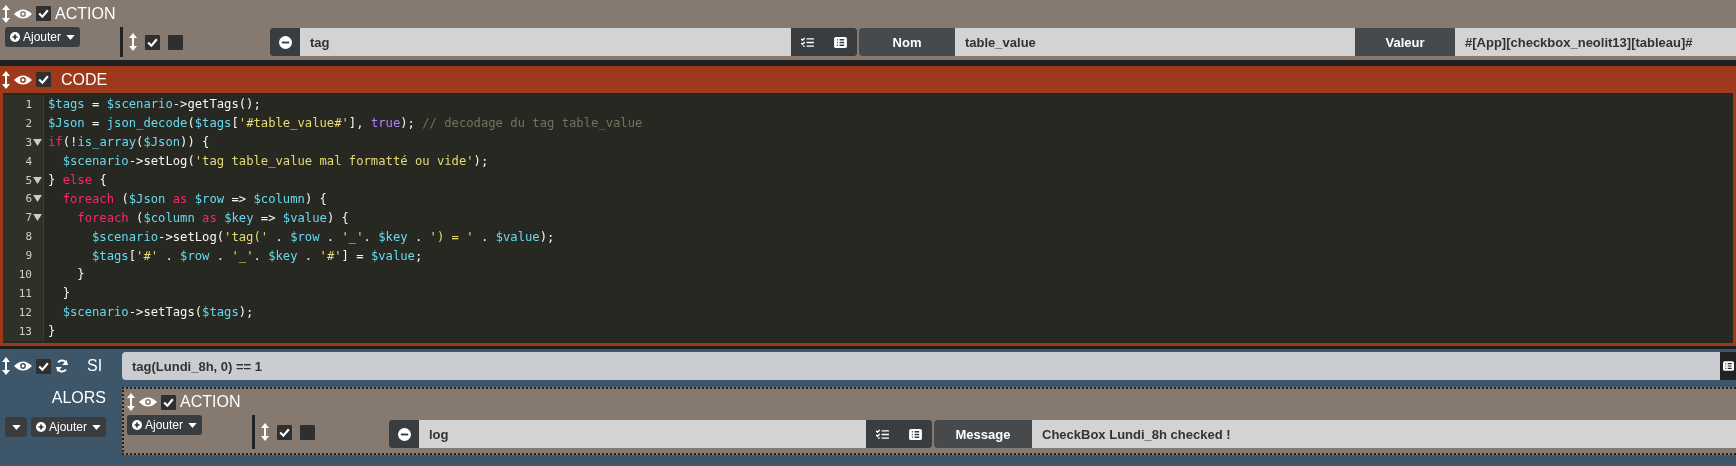 Image resolution: width=1736 pixels, height=466 pixels. Describe the element at coordinates (1405, 42) in the screenshot. I see `parameter-label: Valeur` at that location.